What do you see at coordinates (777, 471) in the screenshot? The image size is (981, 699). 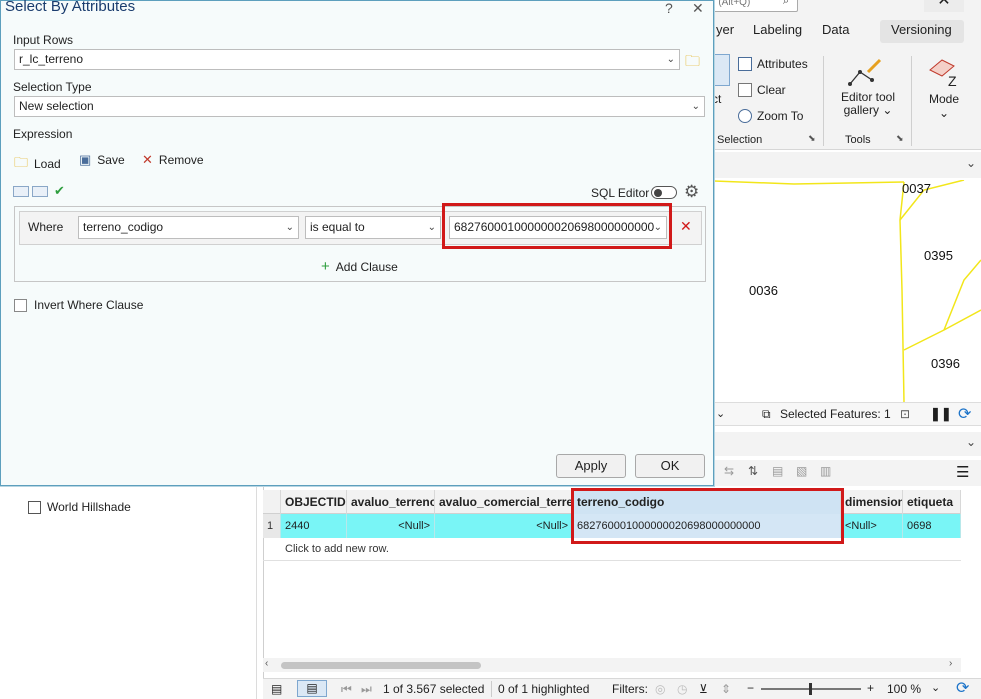 I see `clear-selection-icon: ▤` at bounding box center [777, 471].